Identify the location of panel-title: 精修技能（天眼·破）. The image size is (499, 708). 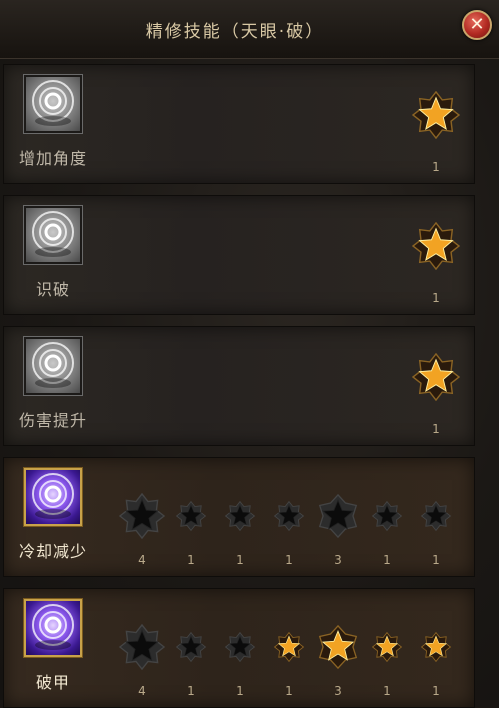
(235, 32).